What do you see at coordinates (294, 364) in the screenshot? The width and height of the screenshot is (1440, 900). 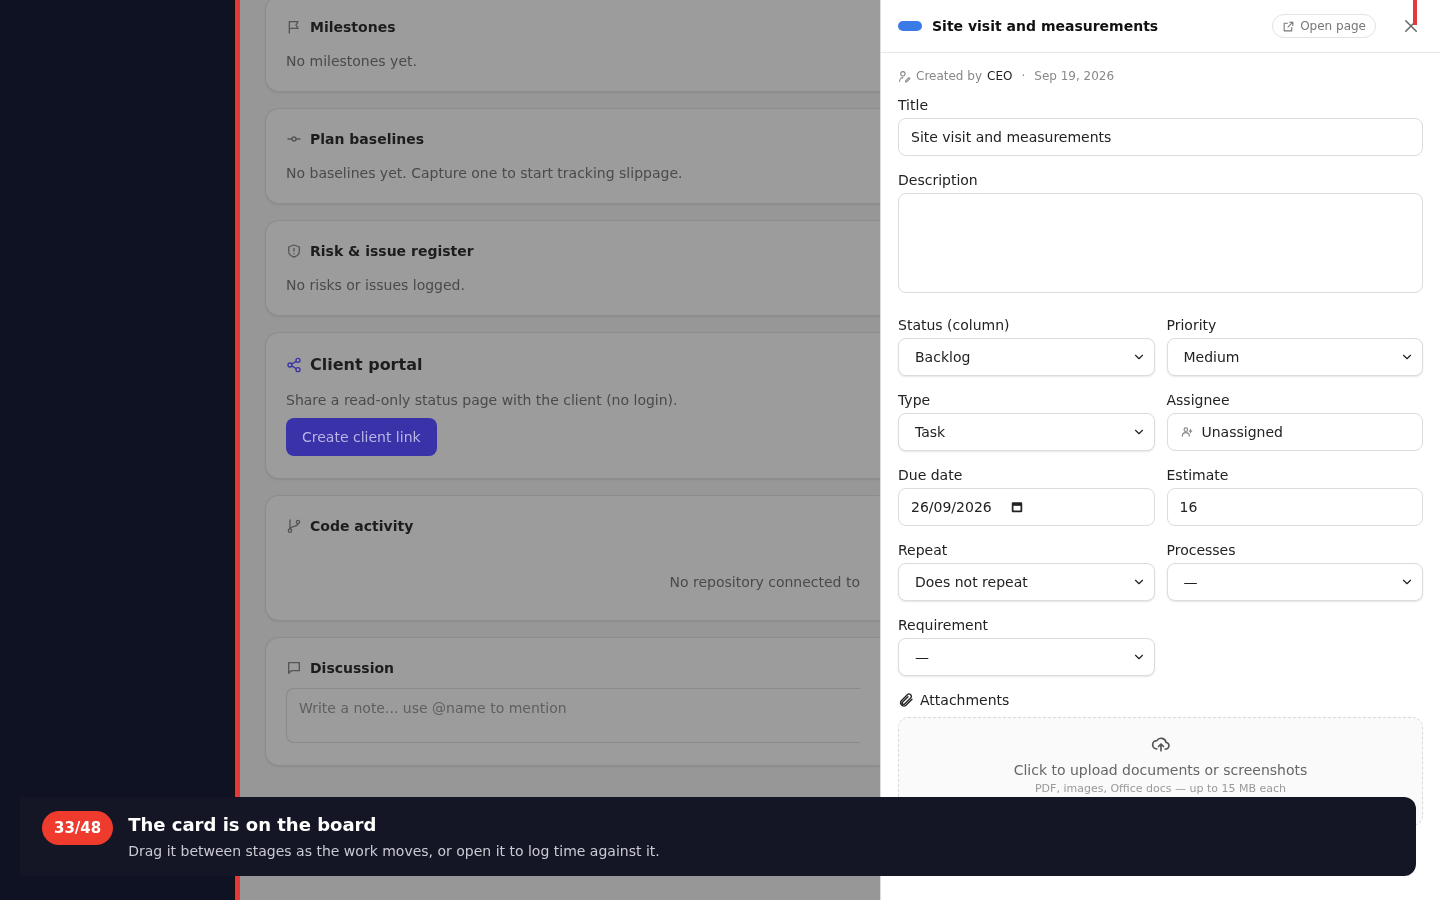 I see `share-icon` at bounding box center [294, 364].